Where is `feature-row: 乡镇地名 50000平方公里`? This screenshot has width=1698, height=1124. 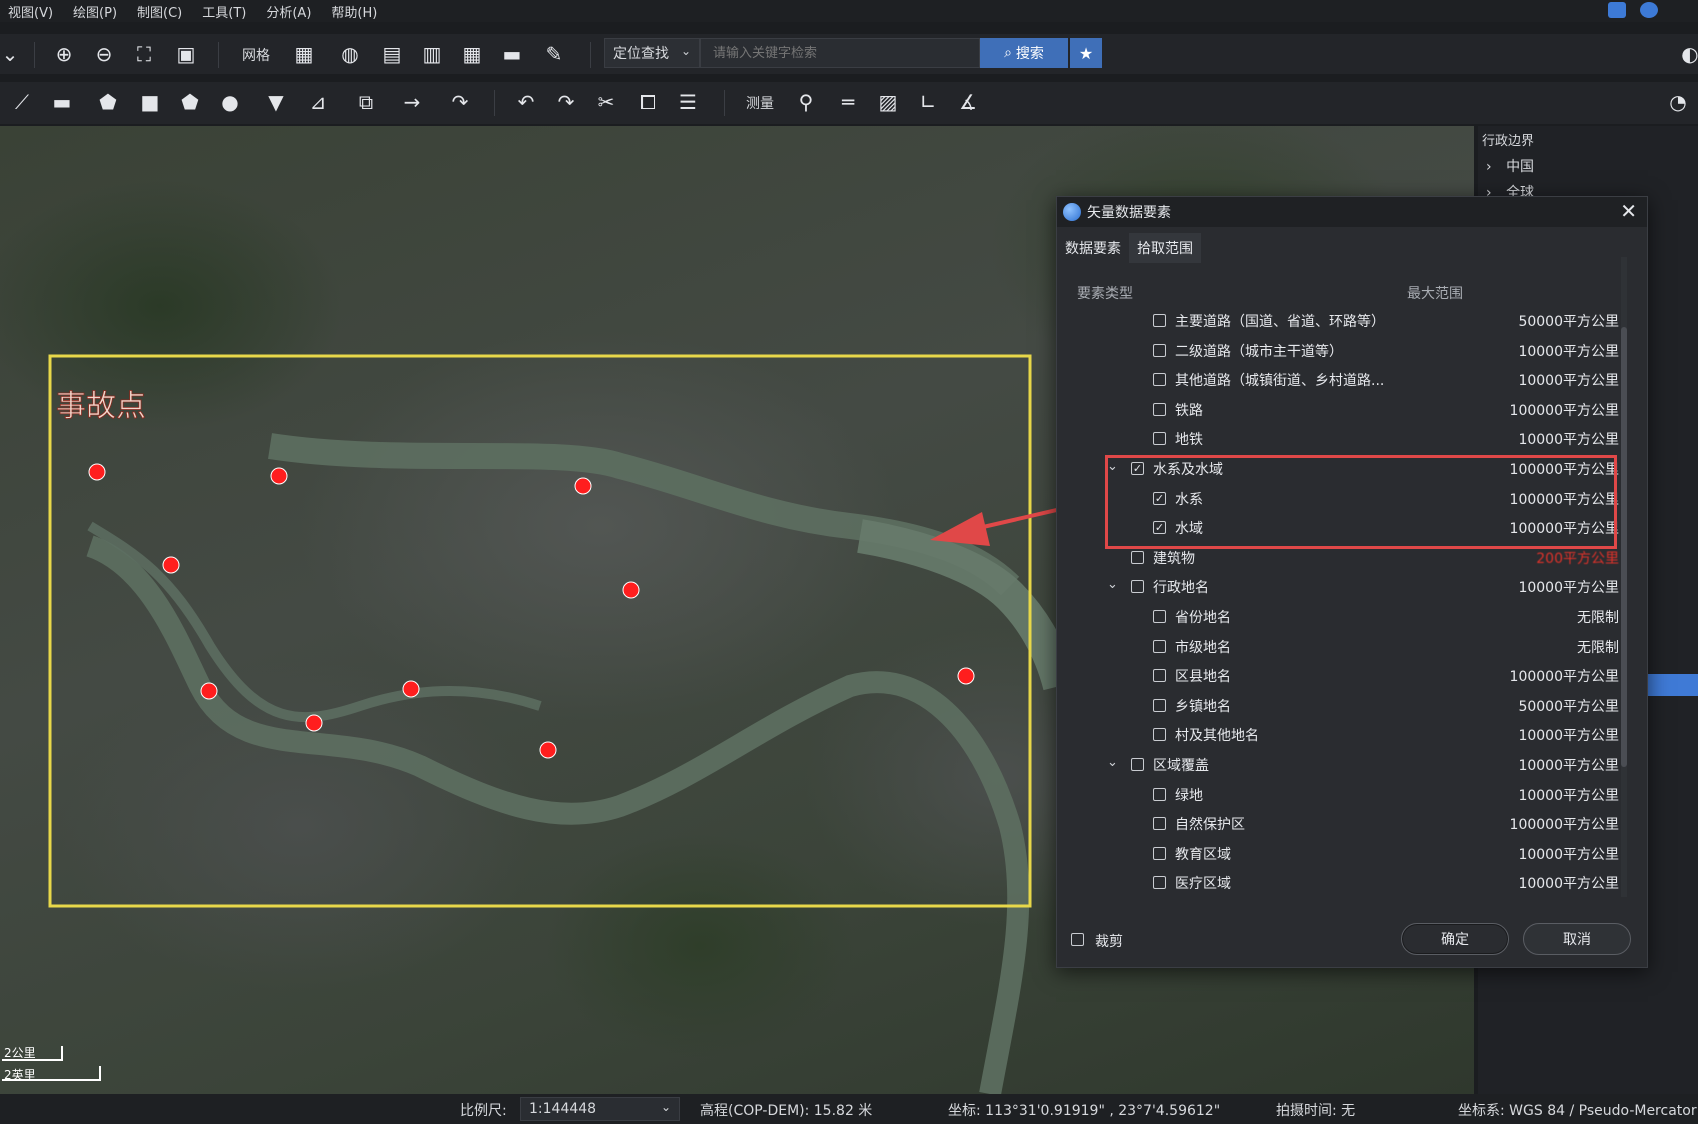
feature-row: 乡镇地名 50000平方公里 is located at coordinates (1342, 706).